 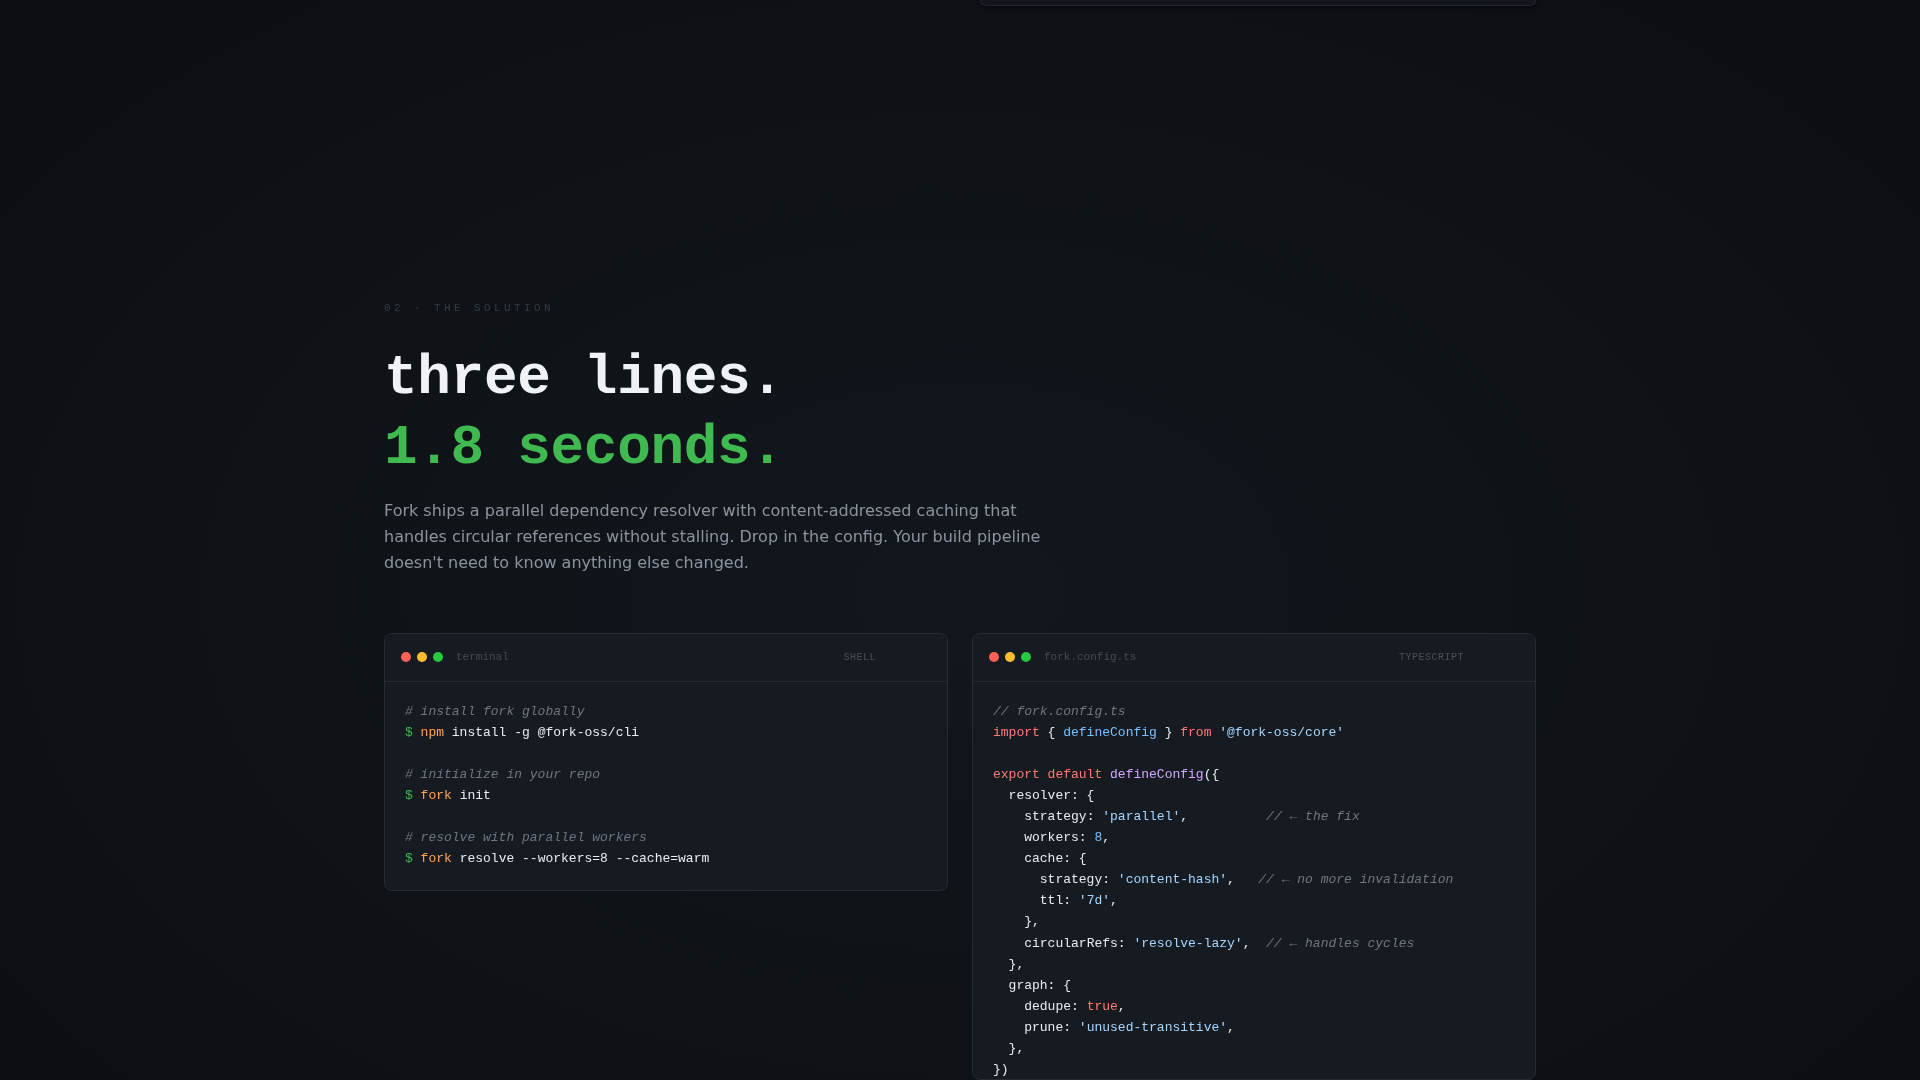 I want to click on code-comment: # initialize in your repo, so click(x=503, y=774).